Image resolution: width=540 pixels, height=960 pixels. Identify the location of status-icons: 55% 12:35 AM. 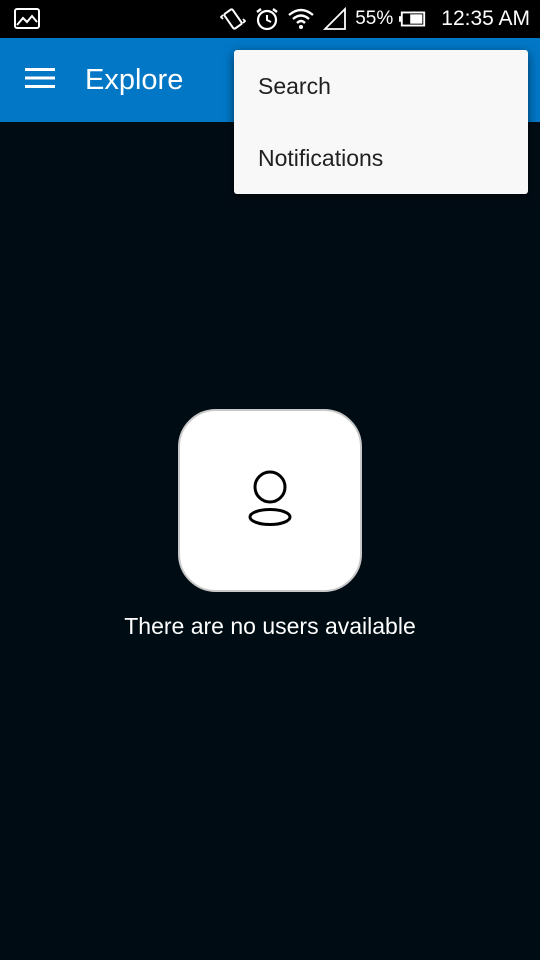
(374, 19).